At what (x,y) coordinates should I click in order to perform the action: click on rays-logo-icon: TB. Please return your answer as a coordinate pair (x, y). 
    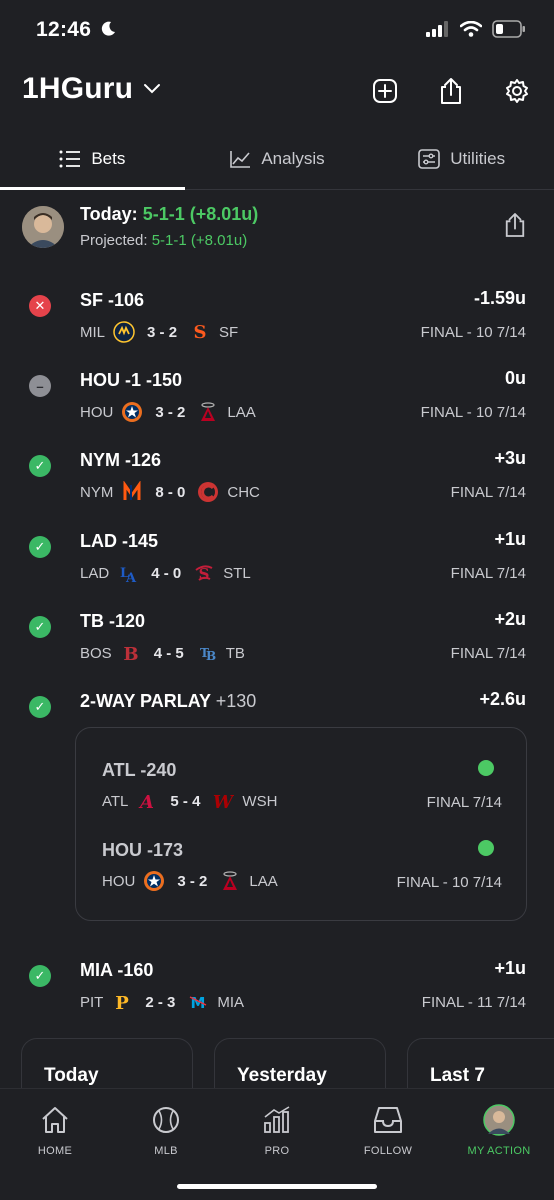
    Looking at the image, I should click on (207, 653).